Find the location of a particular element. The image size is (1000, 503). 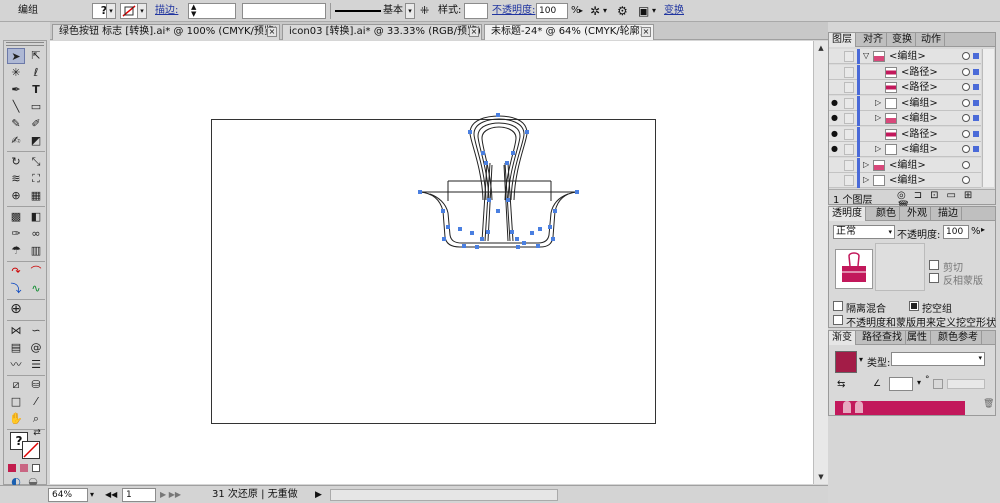

eraser-icon: ◩ is located at coordinates (36, 141).